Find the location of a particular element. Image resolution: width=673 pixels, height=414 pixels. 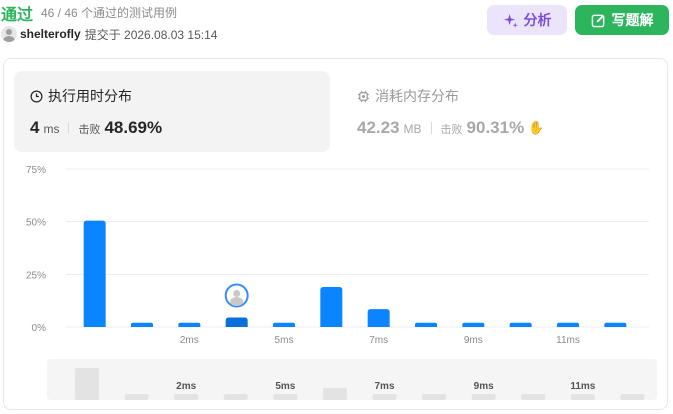

y-tick-label: 75% is located at coordinates (36, 170).